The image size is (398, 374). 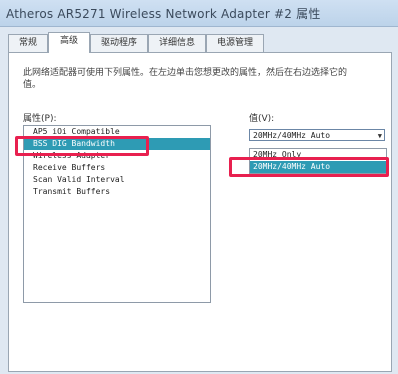 I want to click on chevron-down-icon: ▼, so click(x=380, y=136).